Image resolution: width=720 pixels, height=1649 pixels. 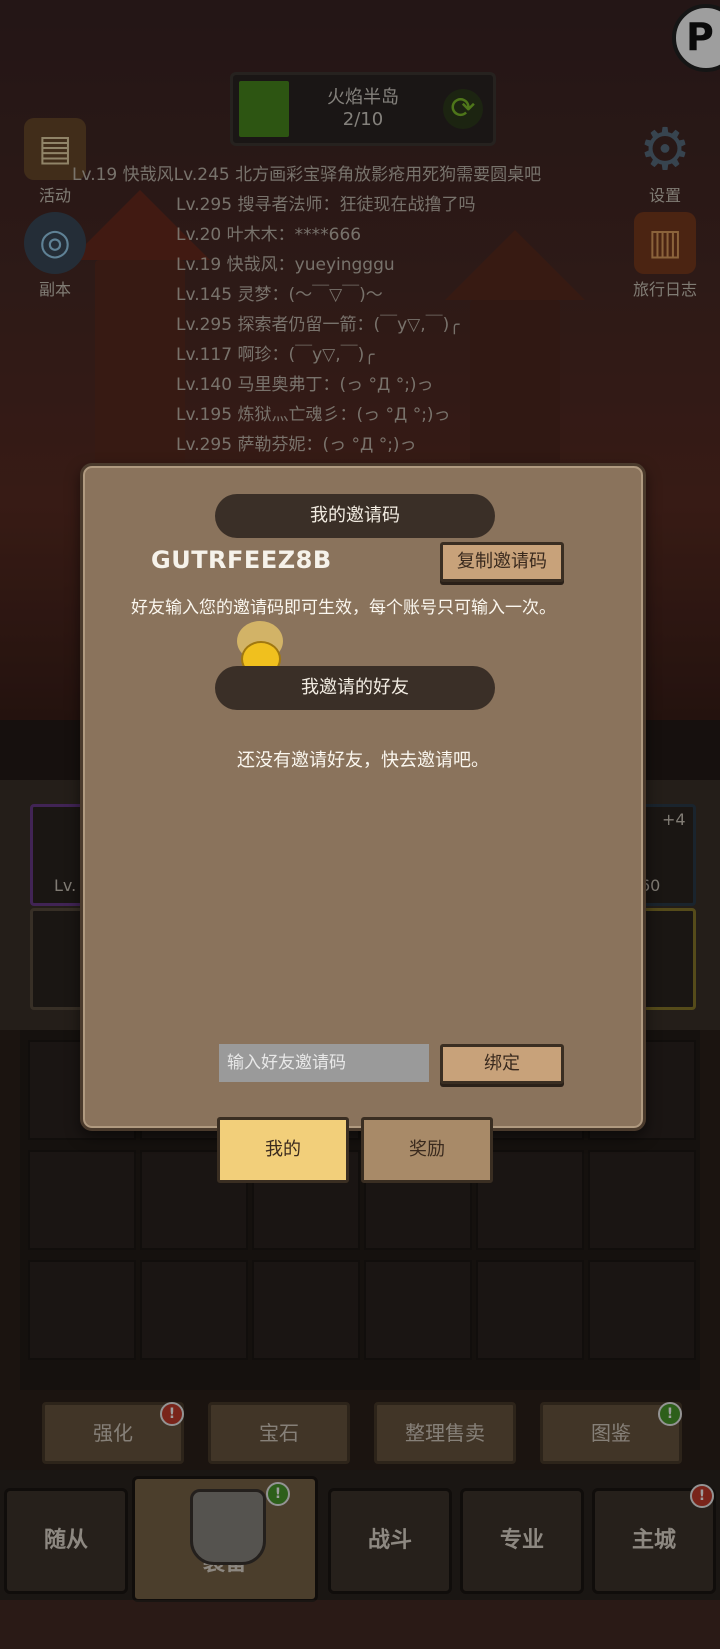 What do you see at coordinates (355, 688) in the screenshot?
I see `friends-title: 我邀请的好友` at bounding box center [355, 688].